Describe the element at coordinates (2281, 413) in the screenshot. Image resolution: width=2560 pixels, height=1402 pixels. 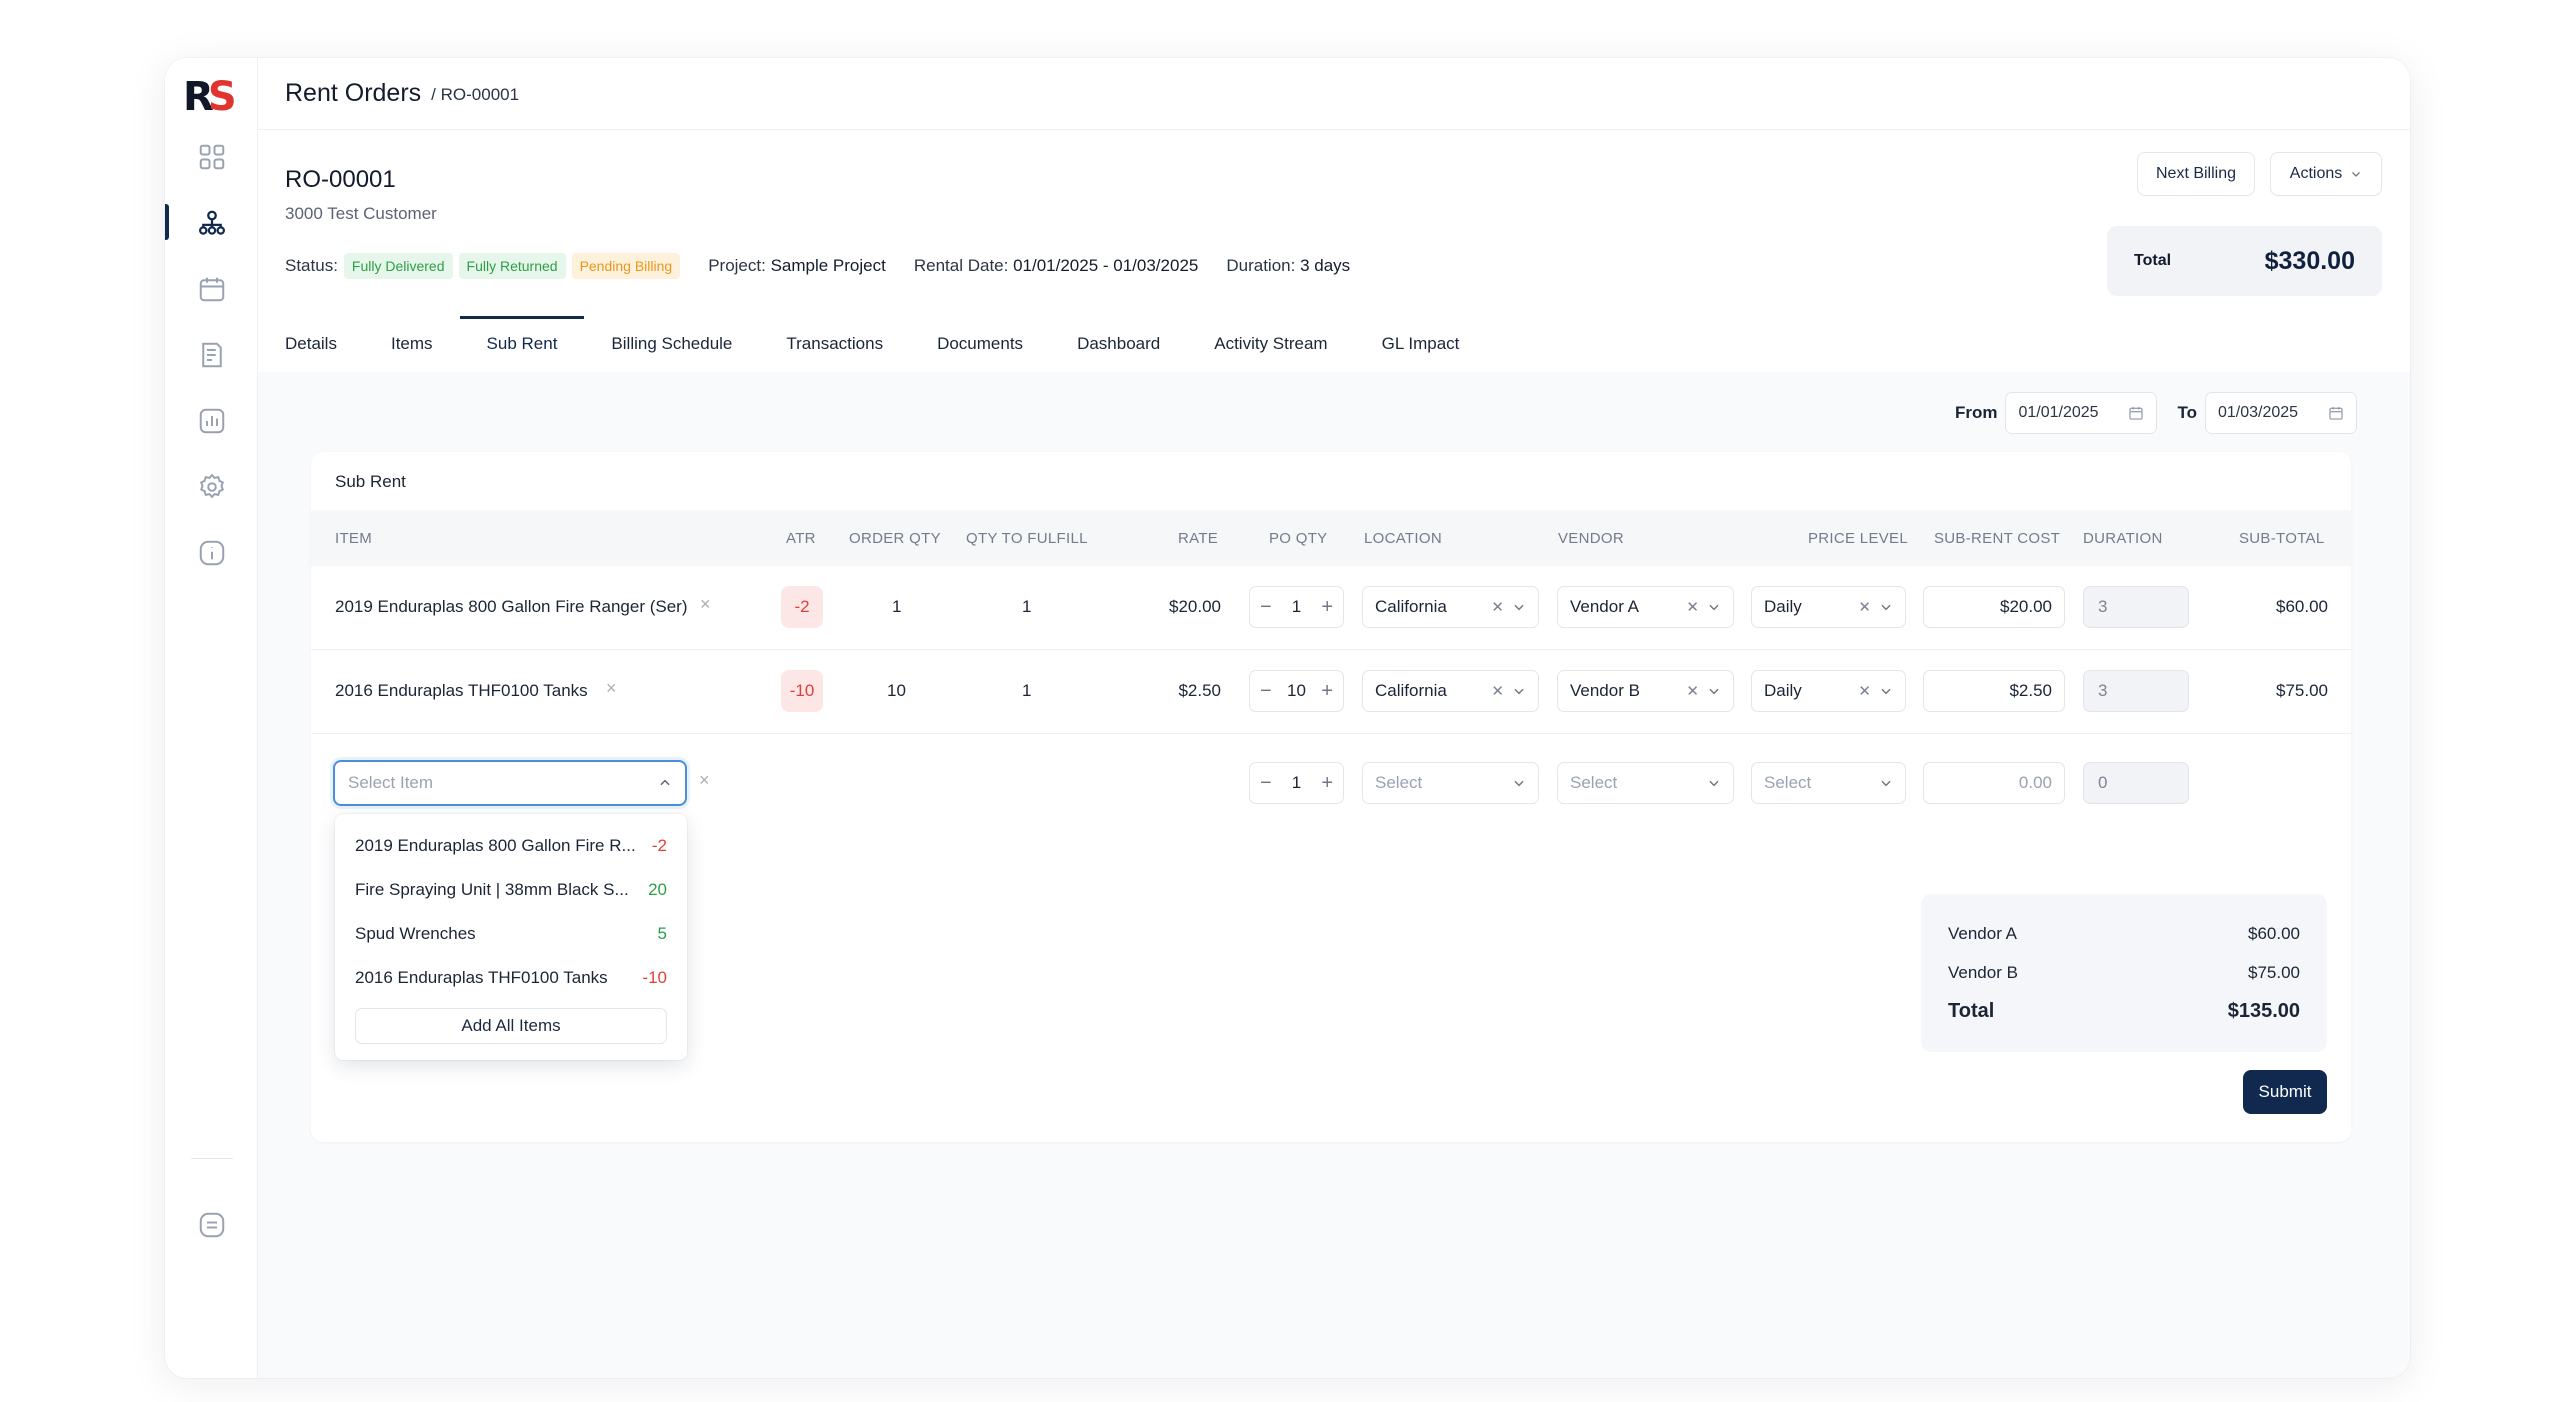
I see `to-date-input: 01/03/2025` at that location.